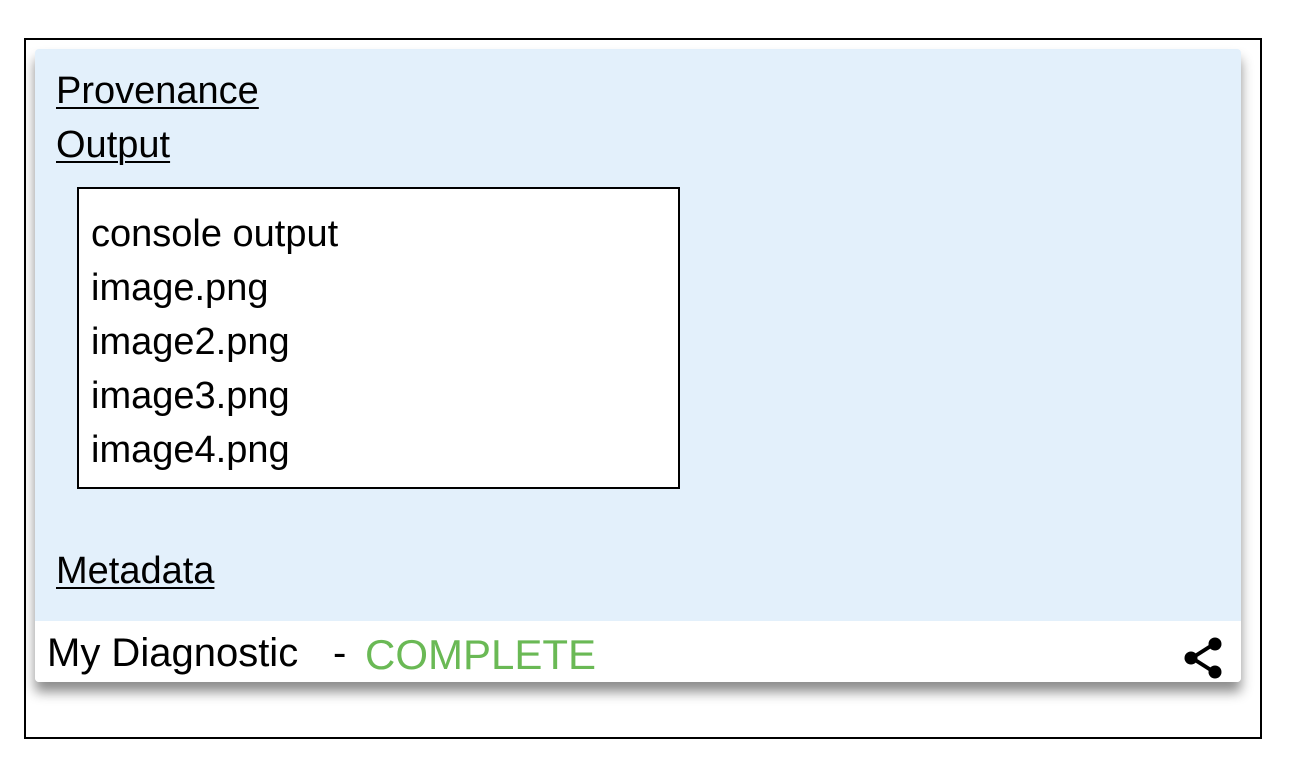 The image size is (1296, 781). What do you see at coordinates (173, 653) in the screenshot?
I see `diagnostic-title: My Diagnostic` at bounding box center [173, 653].